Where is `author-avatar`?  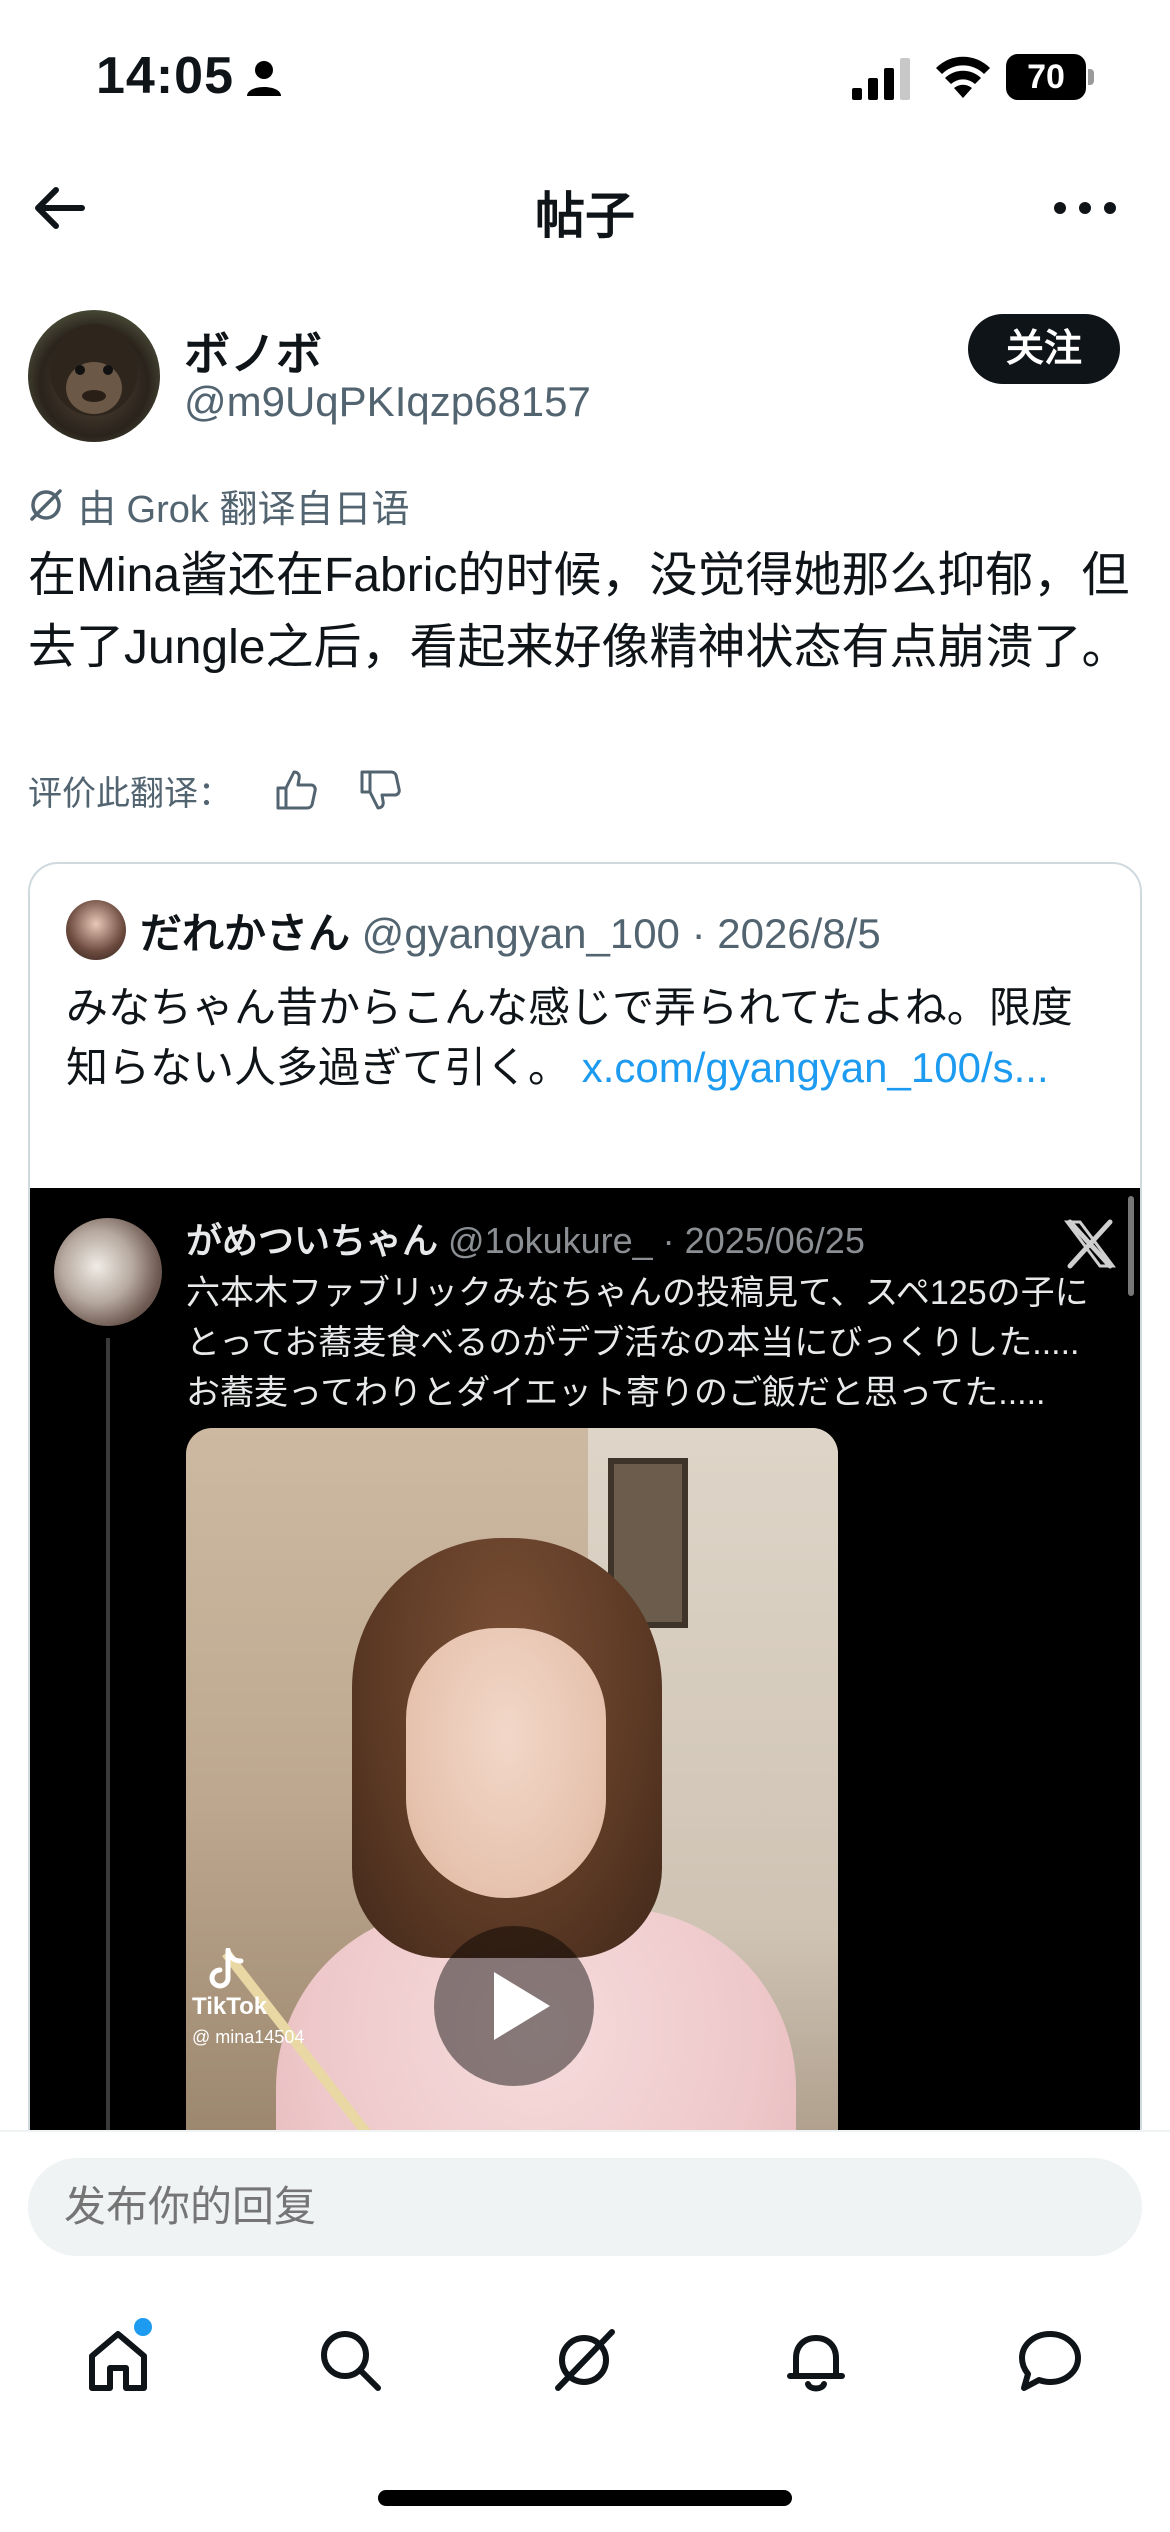
author-avatar is located at coordinates (94, 376).